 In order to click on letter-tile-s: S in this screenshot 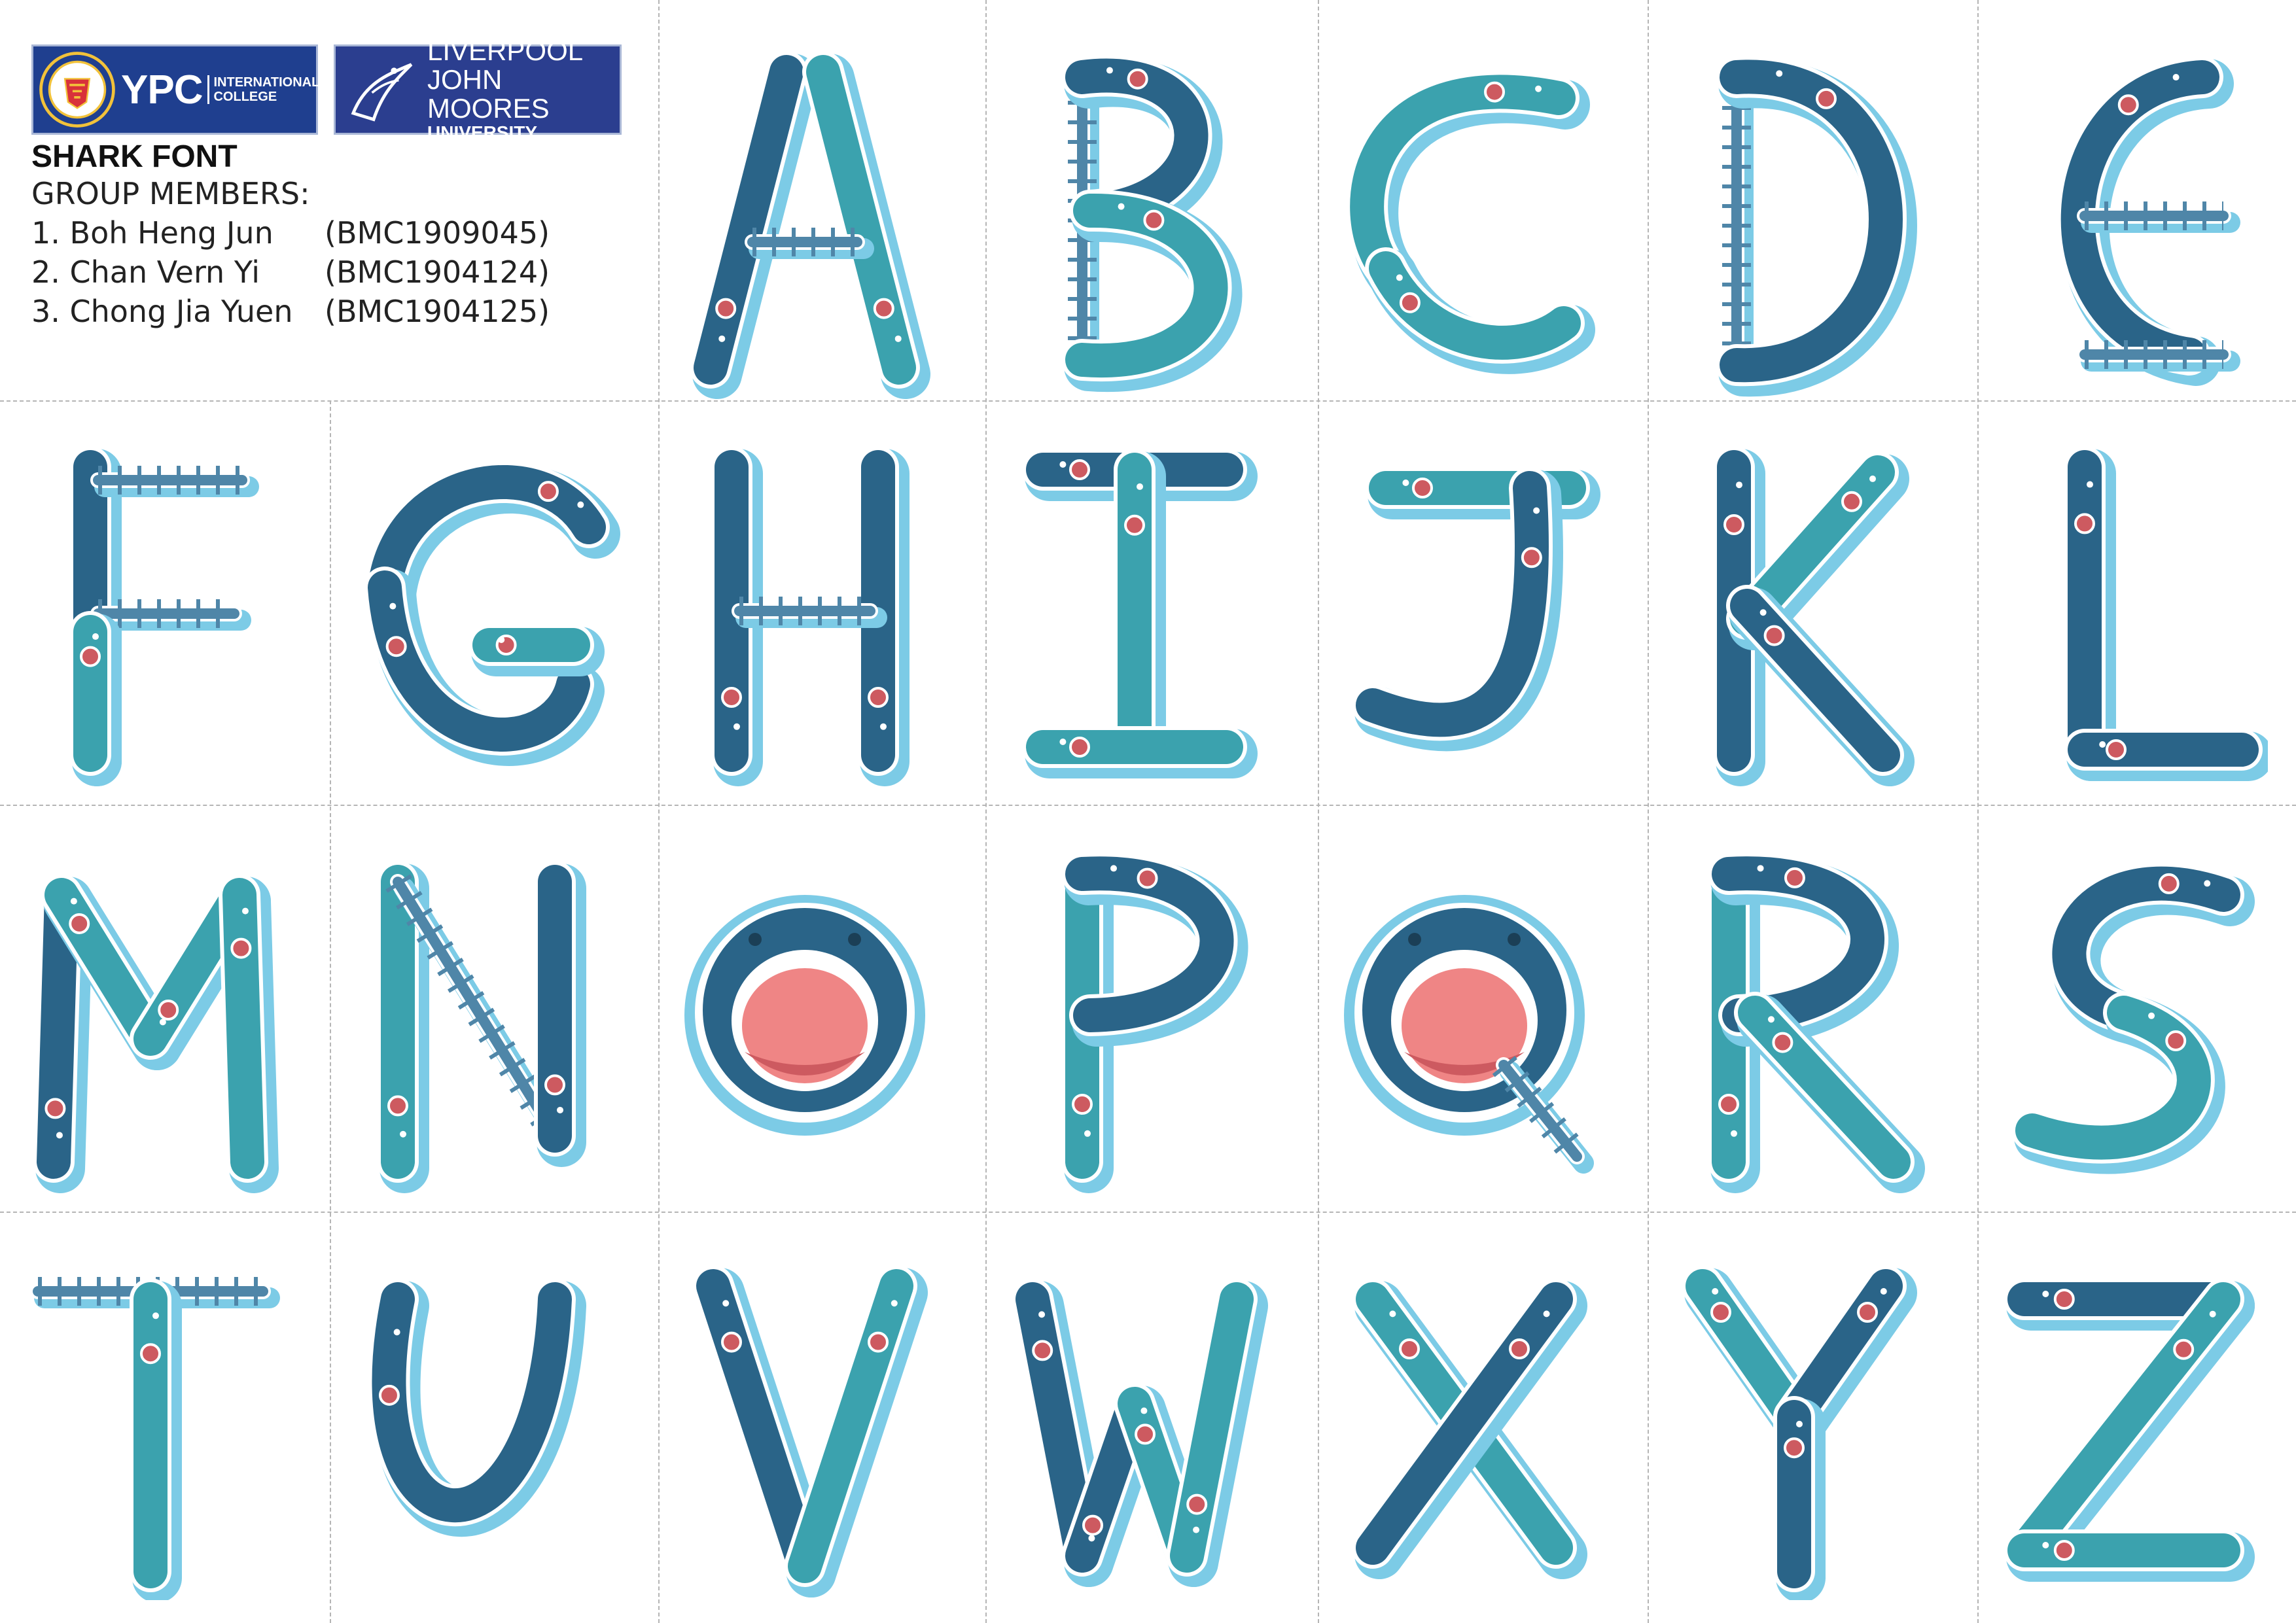, I will do `click(2124, 1020)`.